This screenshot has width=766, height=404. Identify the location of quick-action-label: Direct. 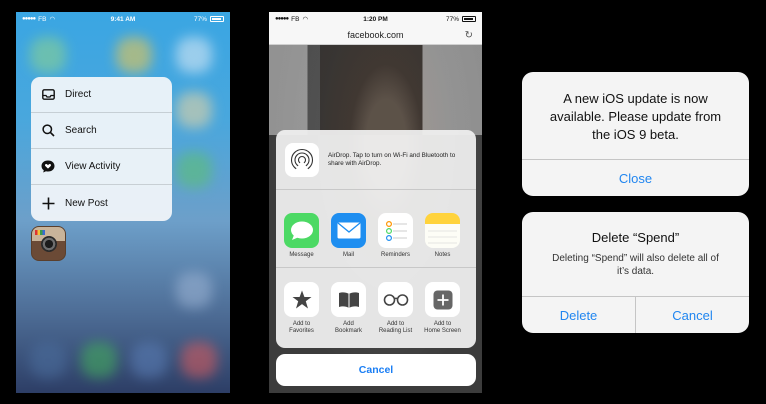
(78, 94).